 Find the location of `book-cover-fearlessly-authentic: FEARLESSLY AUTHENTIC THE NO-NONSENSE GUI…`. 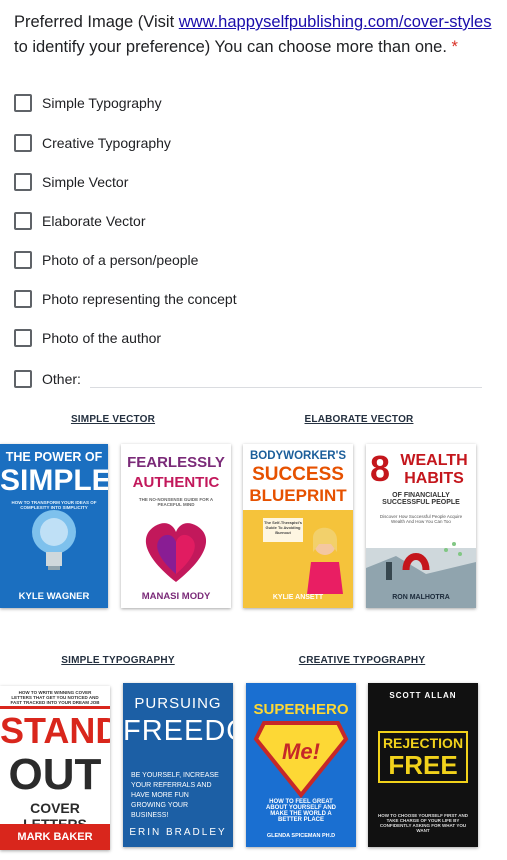

book-cover-fearlessly-authentic: FEARLESSLY AUTHENTIC THE NO-NONSENSE GUI… is located at coordinates (176, 526).